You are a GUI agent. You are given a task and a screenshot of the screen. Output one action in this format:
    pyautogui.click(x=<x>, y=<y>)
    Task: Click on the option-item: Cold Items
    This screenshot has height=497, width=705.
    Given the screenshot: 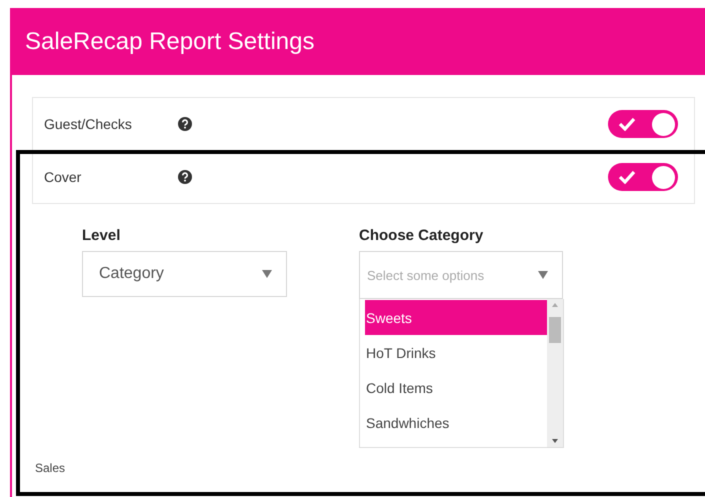 What is the action you would take?
    pyautogui.click(x=456, y=387)
    